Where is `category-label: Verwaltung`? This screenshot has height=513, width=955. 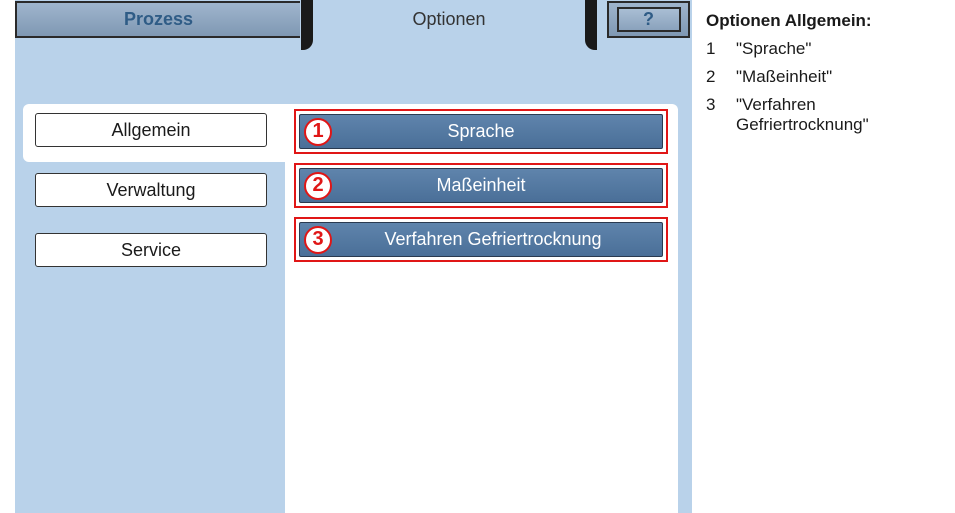 category-label: Verwaltung is located at coordinates (151, 189).